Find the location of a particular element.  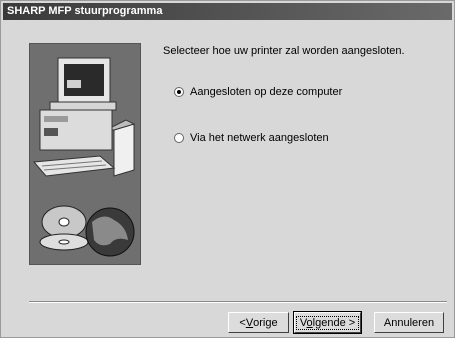

back-button-mnemonic: V is located at coordinates (249, 322).